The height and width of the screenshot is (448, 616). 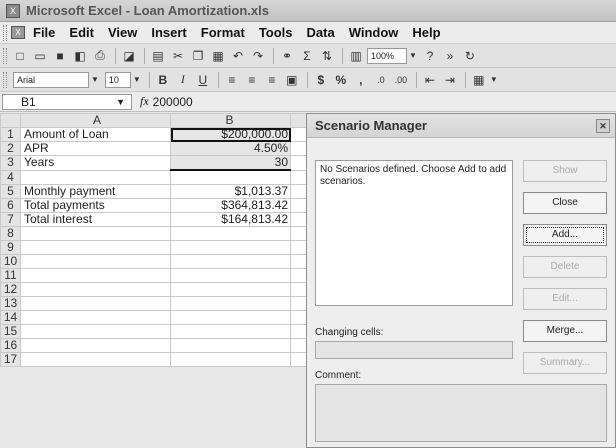 What do you see at coordinates (272, 80) in the screenshot?
I see `align-right-icon: ≡` at bounding box center [272, 80].